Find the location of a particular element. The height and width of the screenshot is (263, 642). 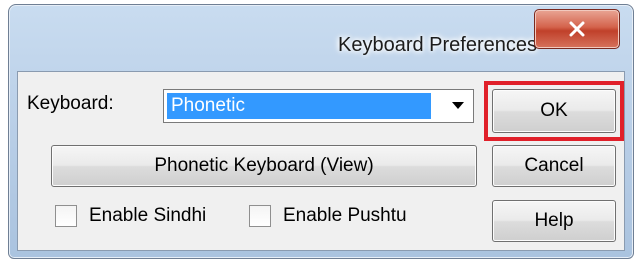

help-button: Help is located at coordinates (554, 221).